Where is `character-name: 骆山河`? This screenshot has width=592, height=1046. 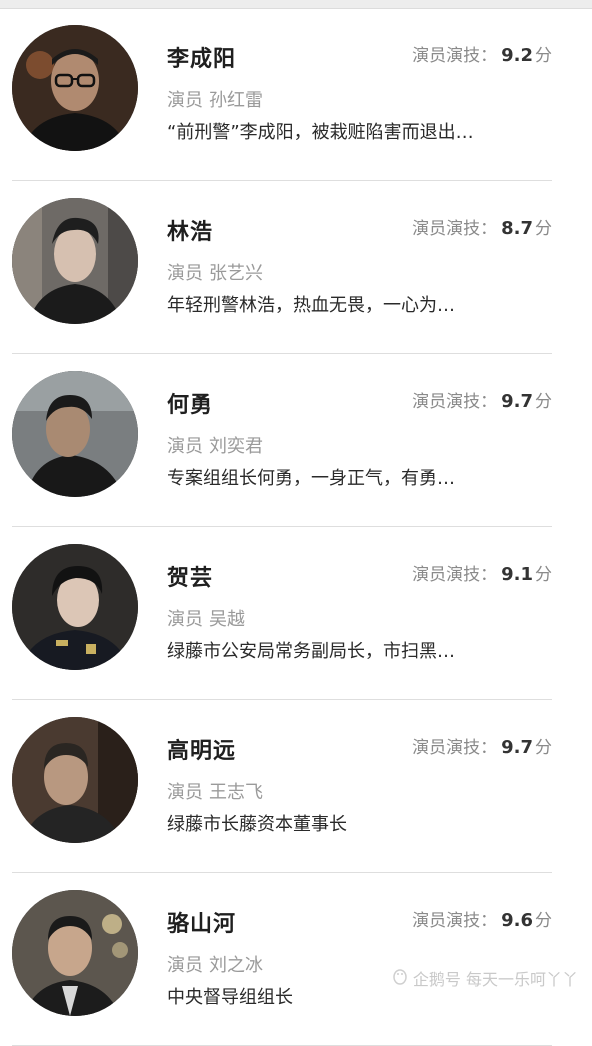
character-name: 骆山河 is located at coordinates (201, 922).